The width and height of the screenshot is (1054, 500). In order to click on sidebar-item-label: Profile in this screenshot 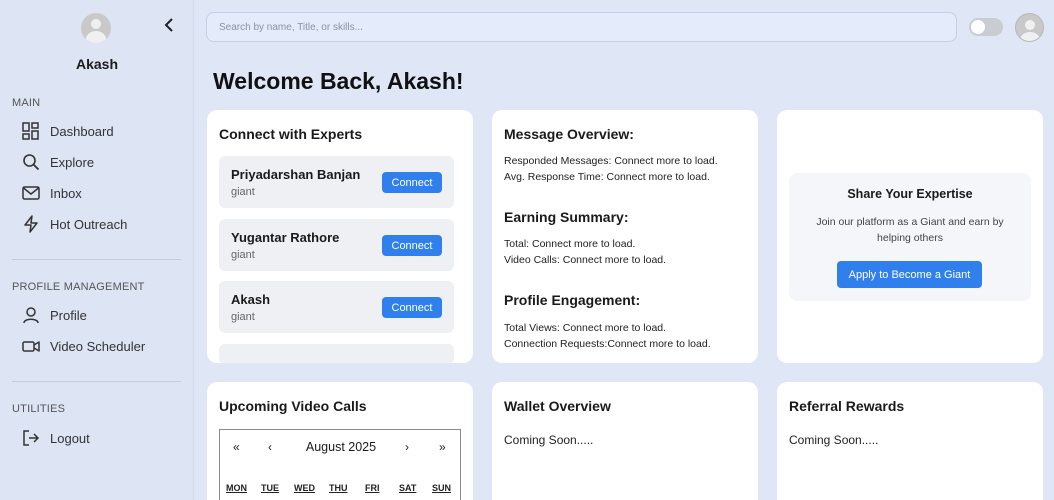, I will do `click(68, 315)`.